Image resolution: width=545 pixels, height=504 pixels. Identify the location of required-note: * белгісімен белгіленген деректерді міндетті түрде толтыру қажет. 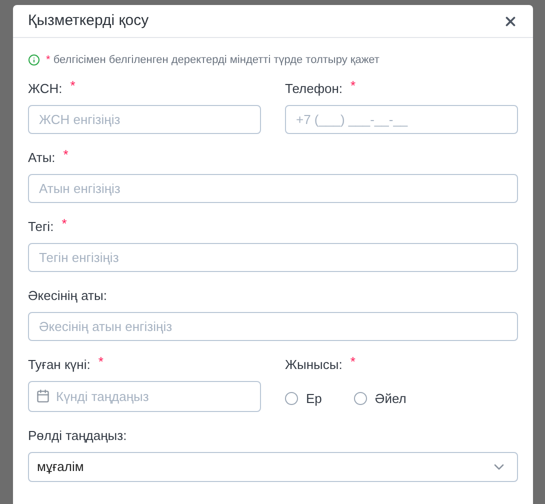
(213, 60).